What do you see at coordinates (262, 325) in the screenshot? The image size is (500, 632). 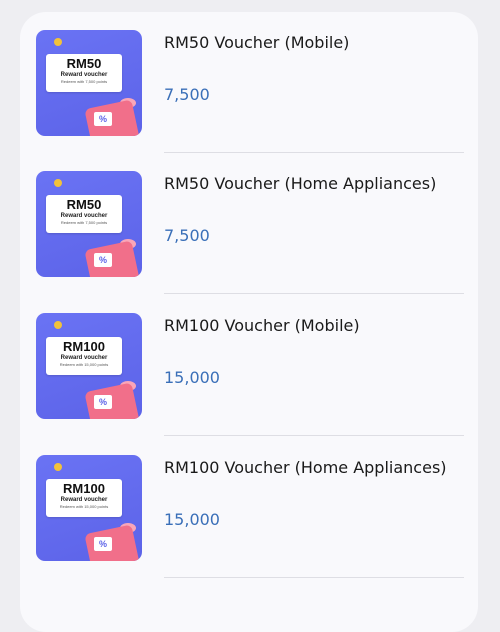 I see `voucher-title: RM100 Voucher (Mobile)` at bounding box center [262, 325].